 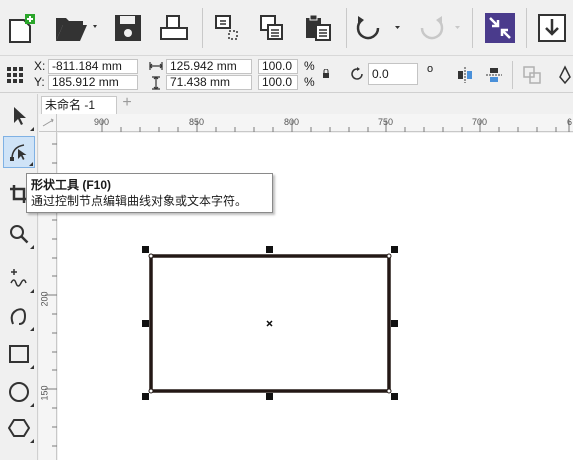 I want to click on ruler-tick-label: 800, so click(x=292, y=122).